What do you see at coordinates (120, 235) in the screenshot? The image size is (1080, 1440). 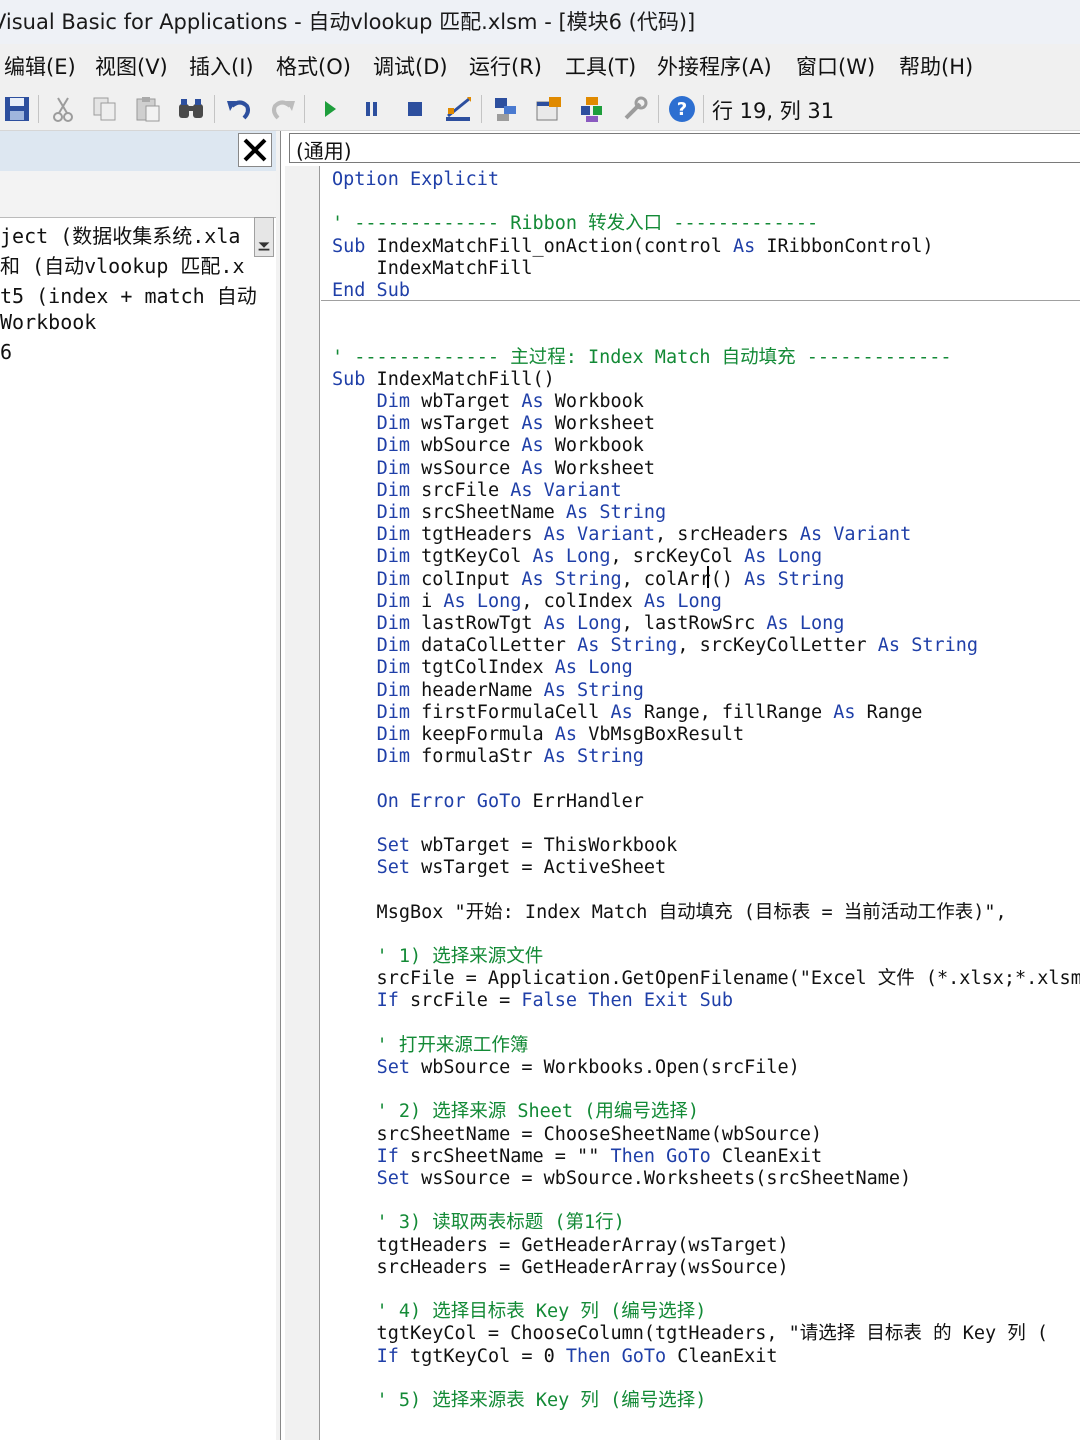 I see `tree-item-project: ject (数据收集系统.xla` at bounding box center [120, 235].